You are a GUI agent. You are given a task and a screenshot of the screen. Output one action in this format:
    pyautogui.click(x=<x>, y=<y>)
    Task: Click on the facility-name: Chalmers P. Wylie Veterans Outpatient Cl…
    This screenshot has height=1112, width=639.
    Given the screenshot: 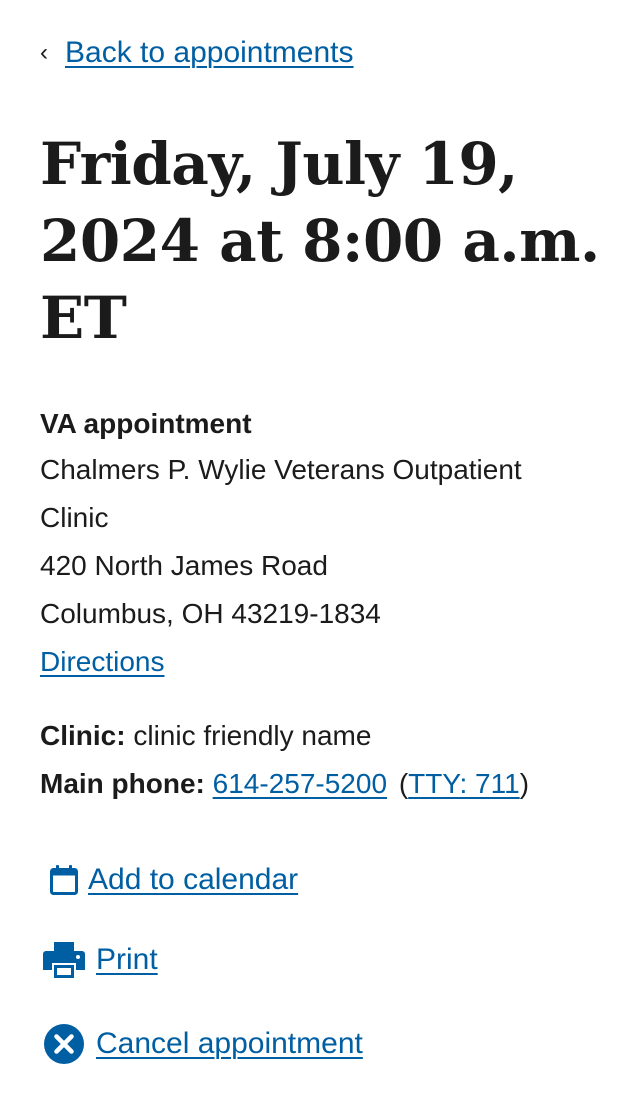 What is the action you would take?
    pyautogui.click(x=281, y=493)
    